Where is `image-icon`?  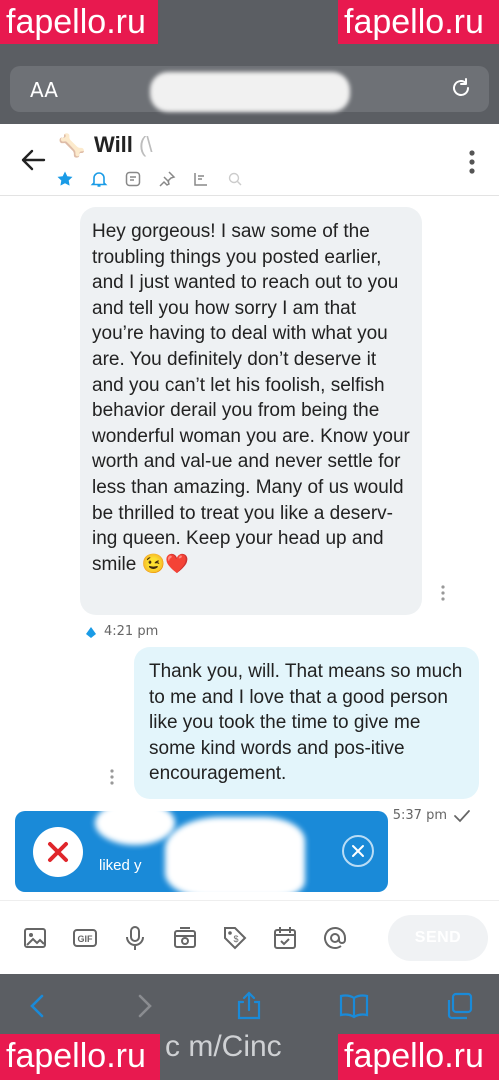
image-icon is located at coordinates (35, 938).